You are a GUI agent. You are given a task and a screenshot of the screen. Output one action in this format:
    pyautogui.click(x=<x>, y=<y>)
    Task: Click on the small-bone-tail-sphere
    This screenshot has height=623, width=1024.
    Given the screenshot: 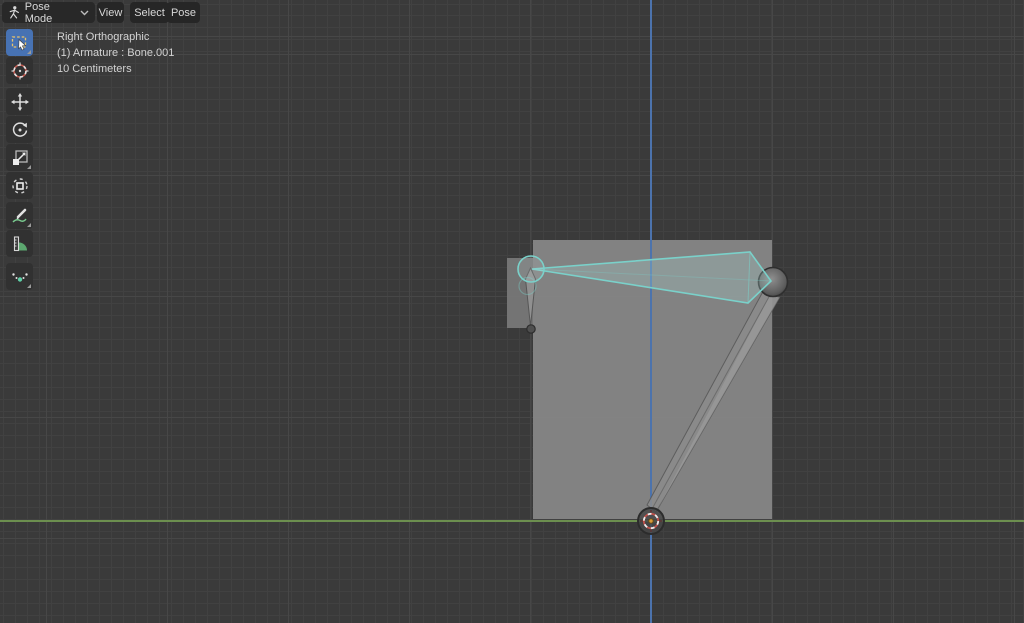 What is the action you would take?
    pyautogui.click(x=531, y=329)
    